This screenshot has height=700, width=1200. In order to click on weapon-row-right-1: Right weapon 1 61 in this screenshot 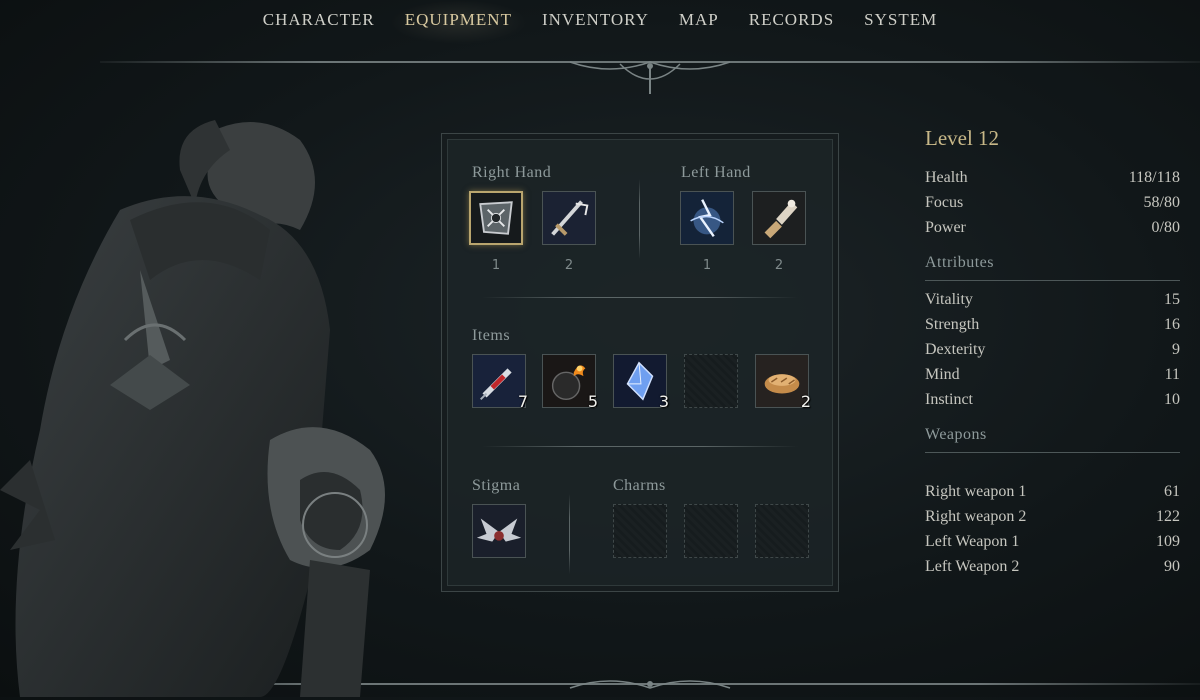, I will do `click(1052, 491)`.